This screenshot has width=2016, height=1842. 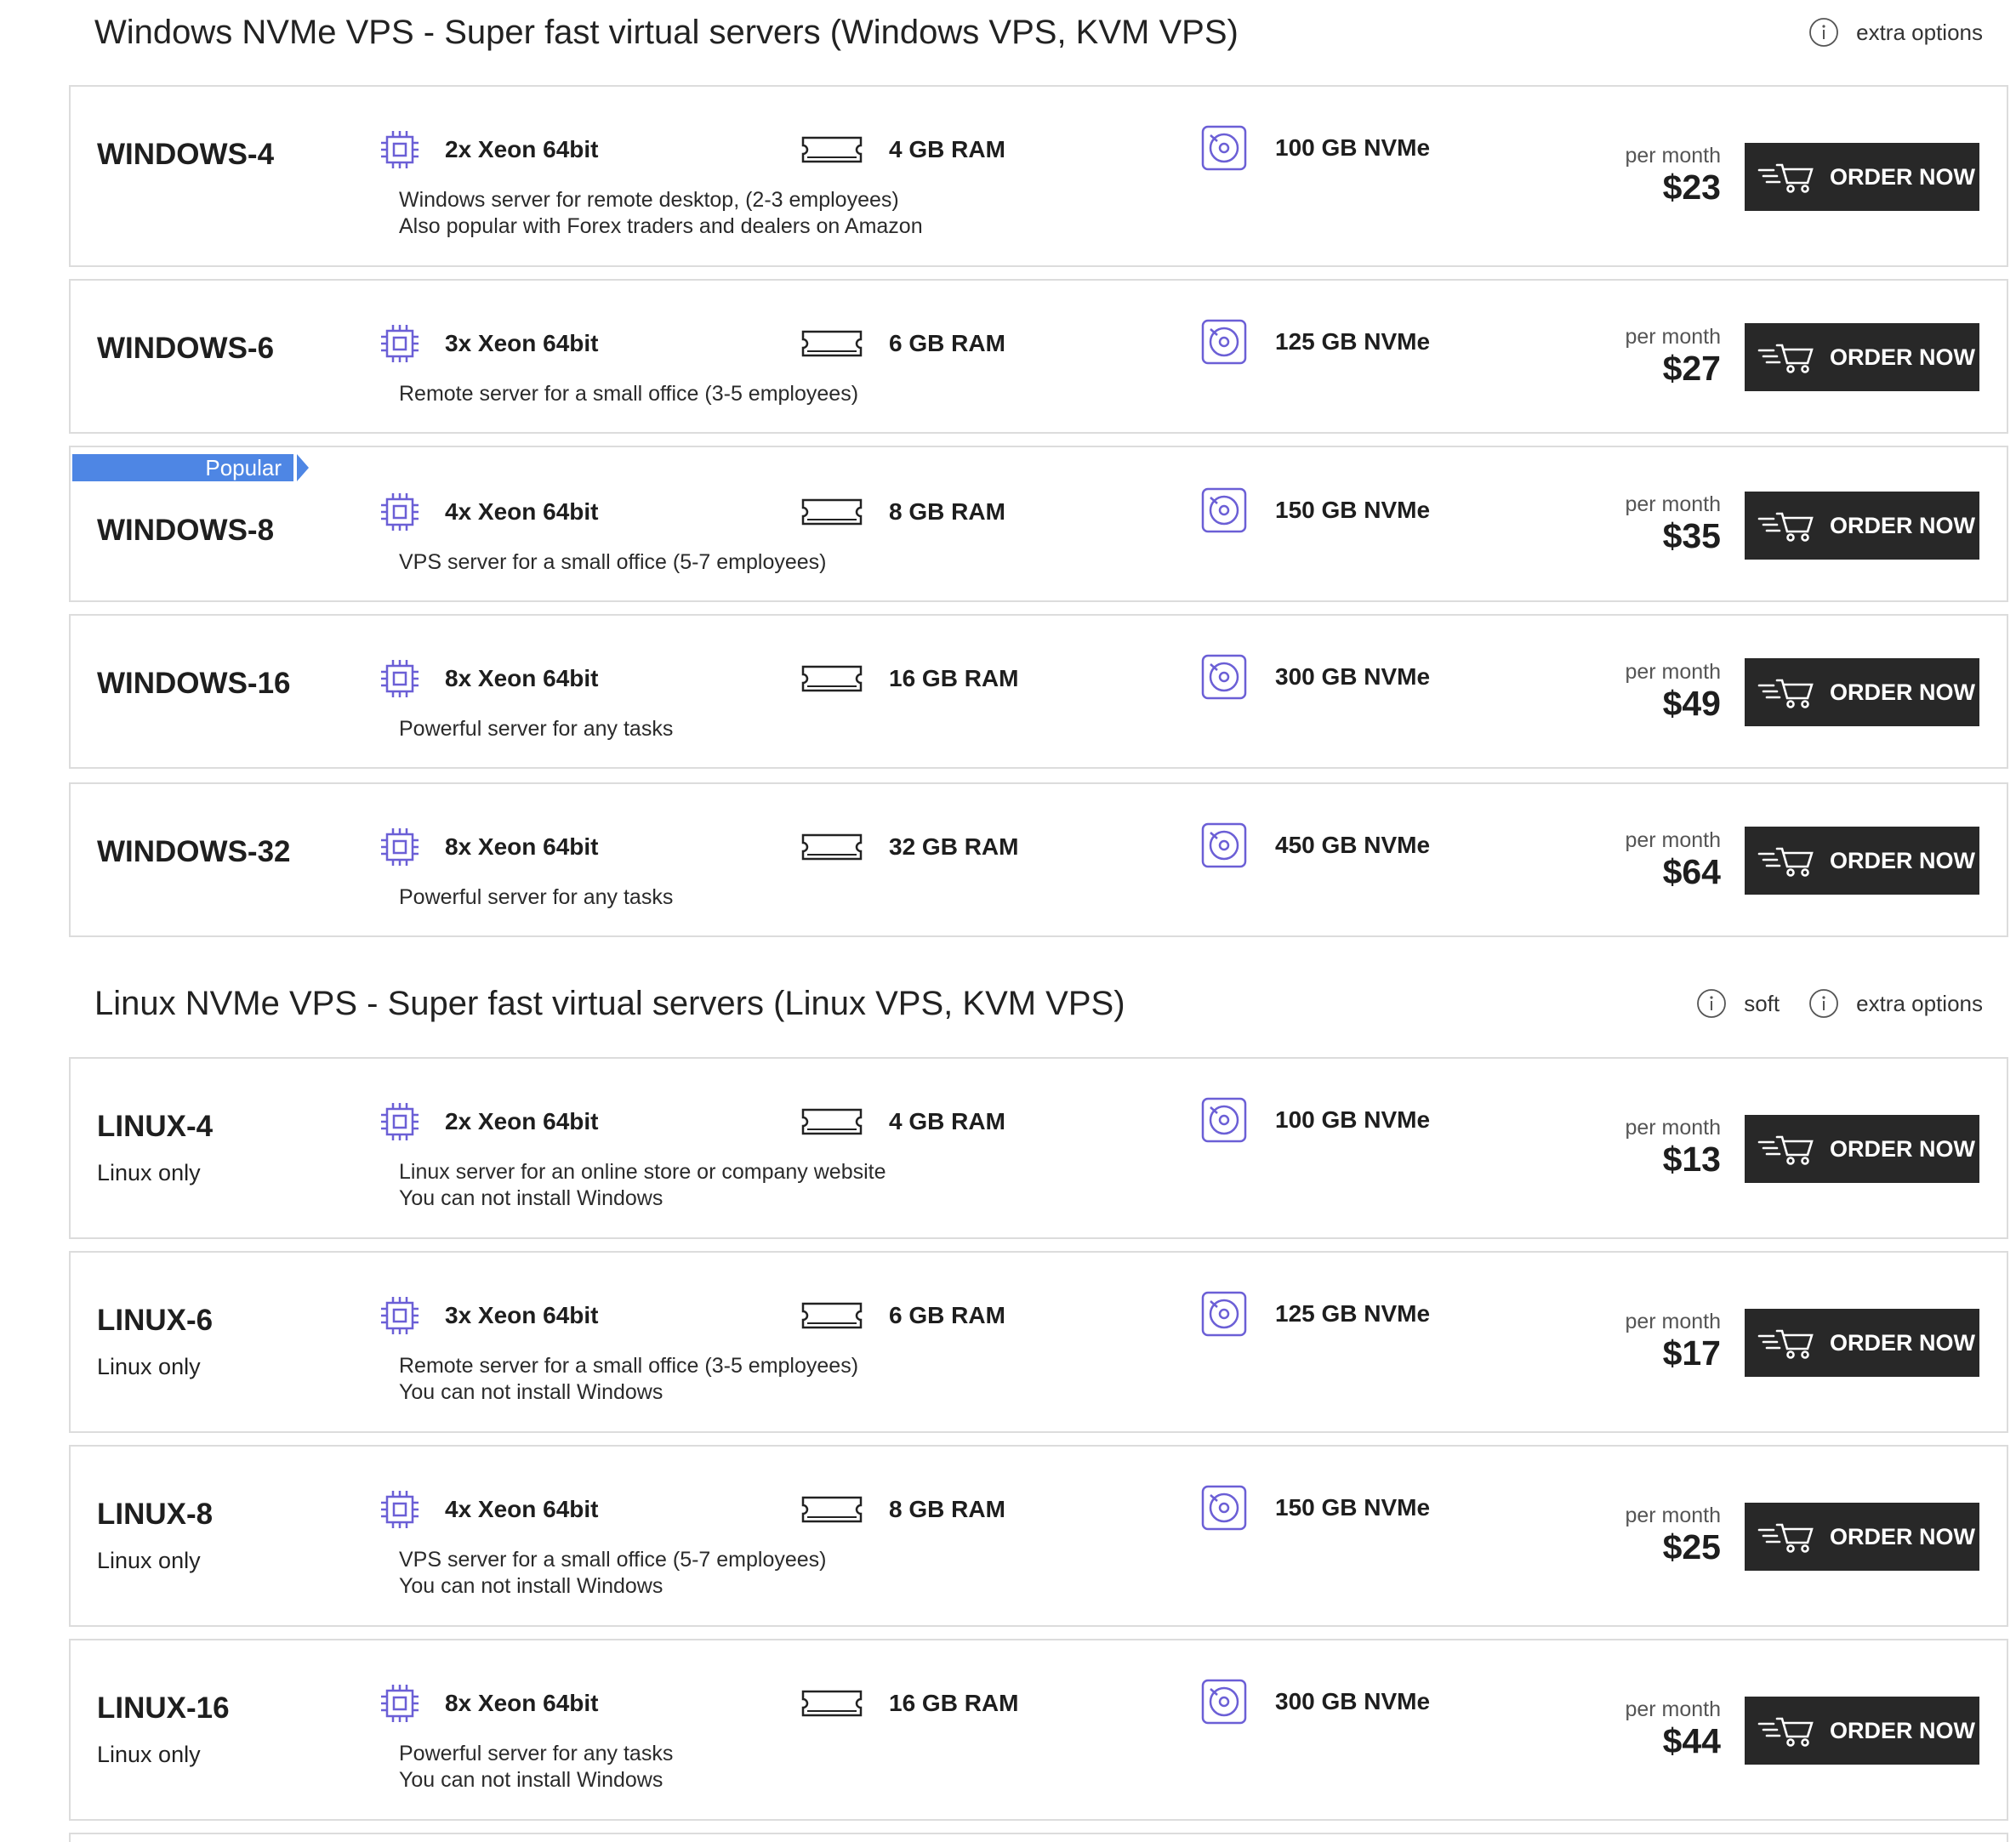 I want to click on cpu-label: 2x Xeon 64bit, so click(x=522, y=149).